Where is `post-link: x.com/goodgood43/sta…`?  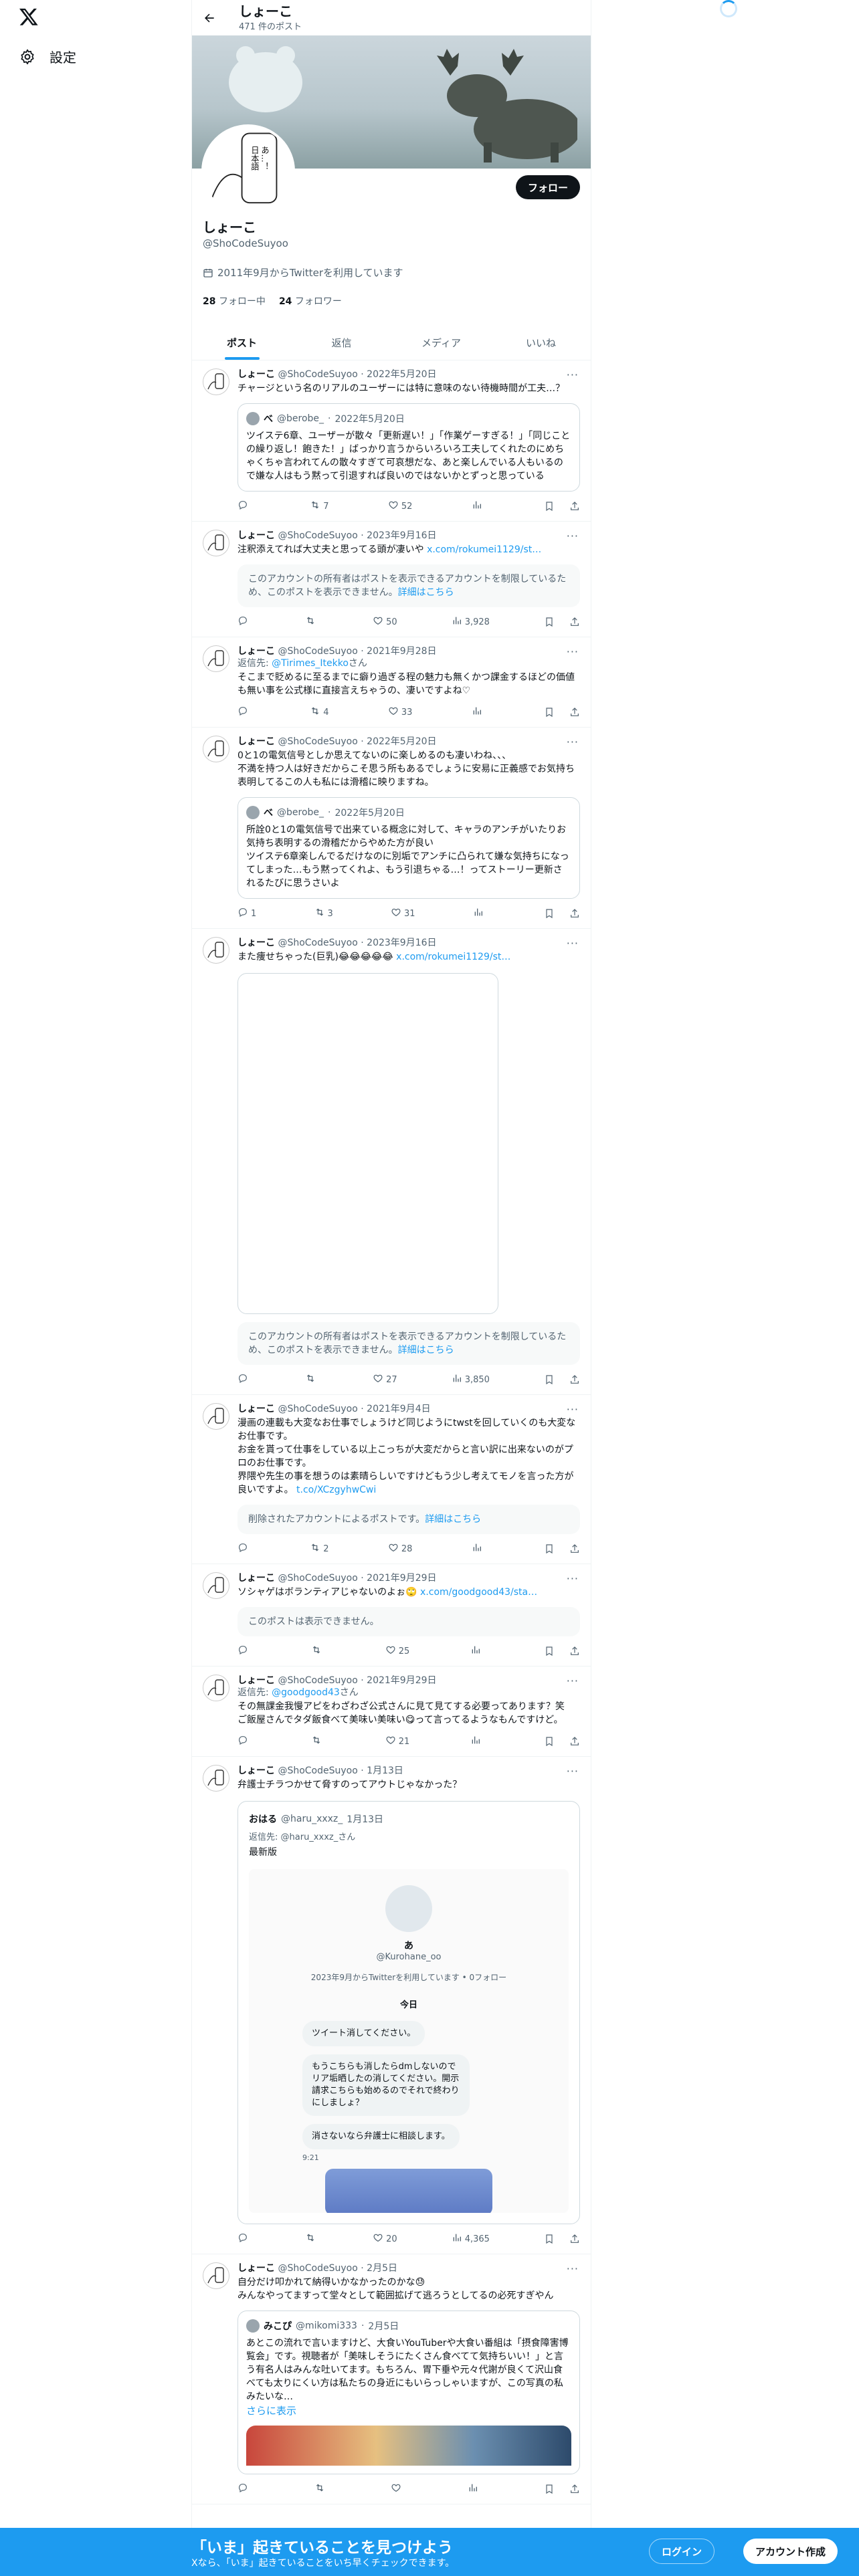
post-link: x.com/goodgood43/sta… is located at coordinates (478, 1592).